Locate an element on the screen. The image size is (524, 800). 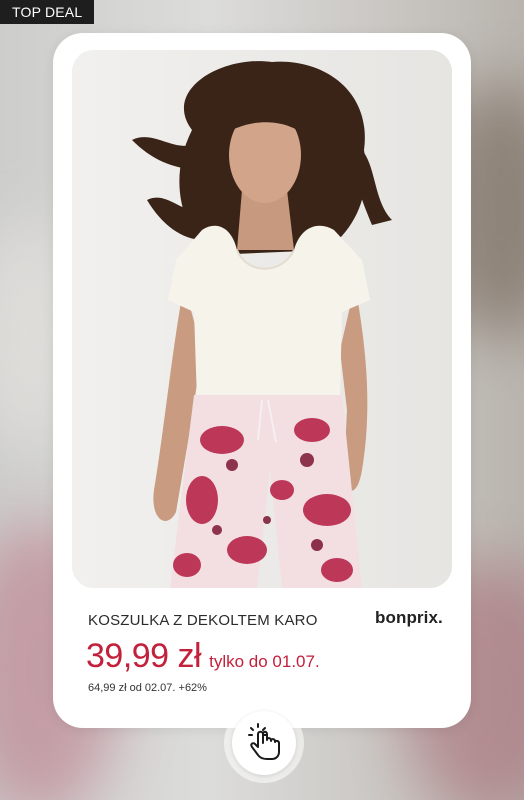
current-price: 39,99 zł is located at coordinates (144, 656).